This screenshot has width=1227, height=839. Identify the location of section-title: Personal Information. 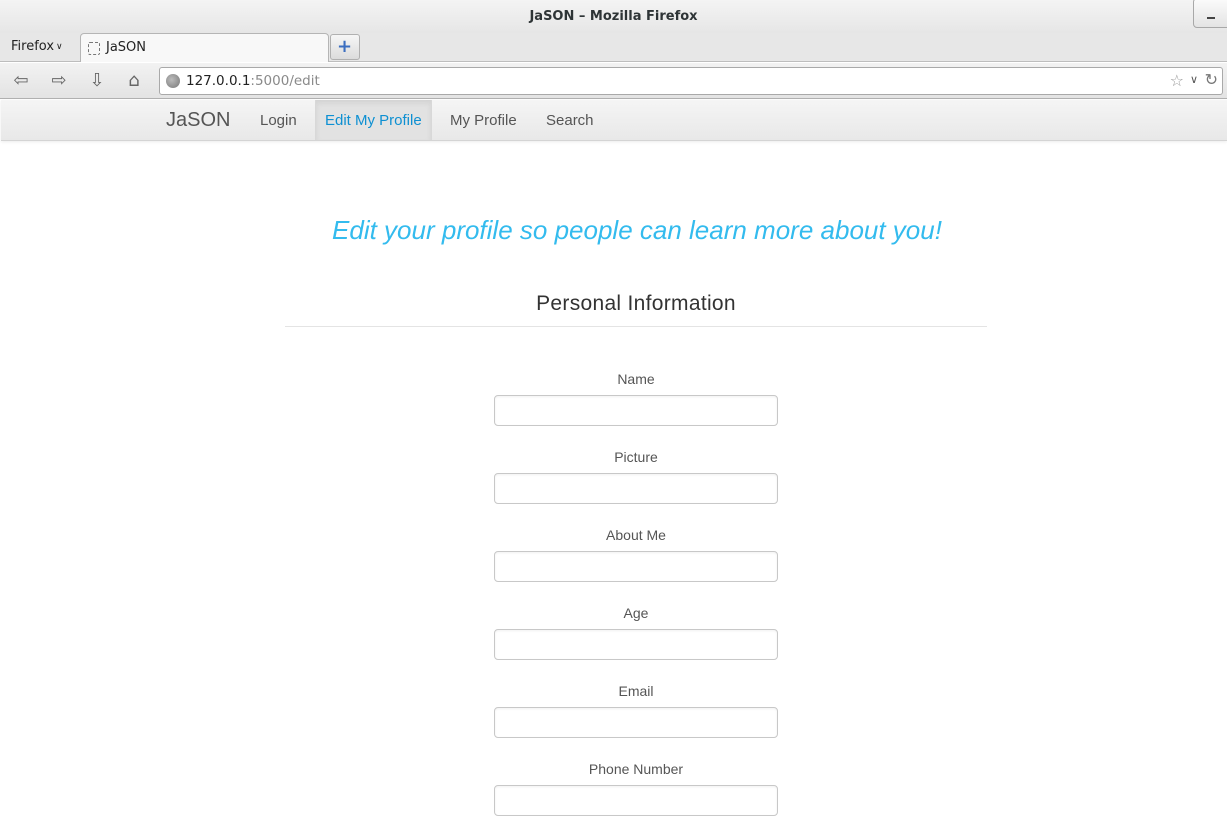
(636, 303).